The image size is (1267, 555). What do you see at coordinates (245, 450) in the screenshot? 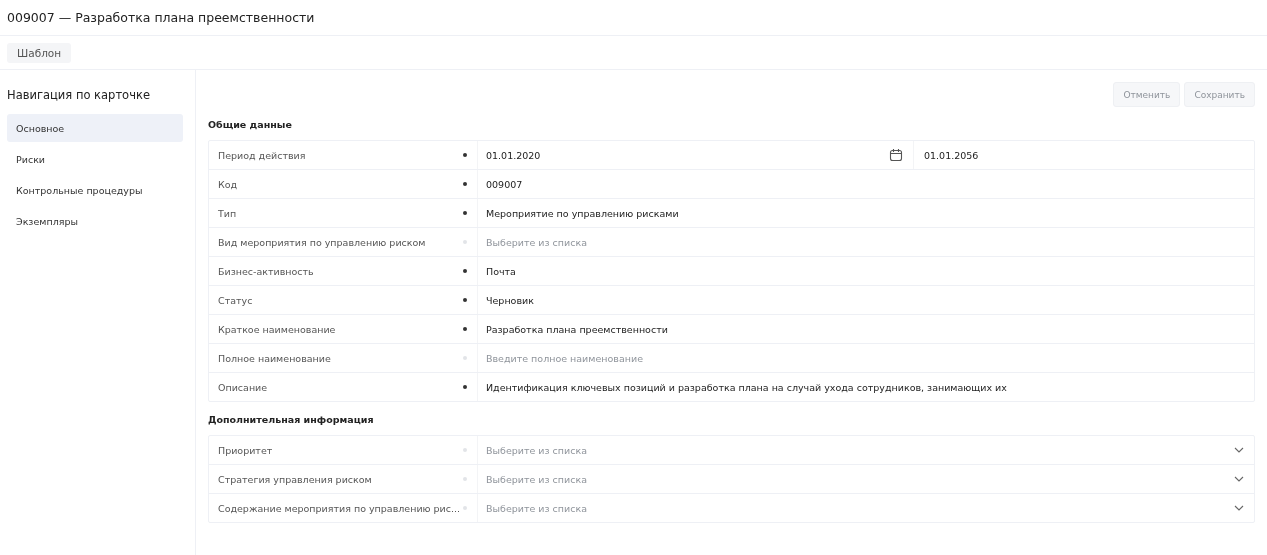
I see `field-label: Приоритет` at bounding box center [245, 450].